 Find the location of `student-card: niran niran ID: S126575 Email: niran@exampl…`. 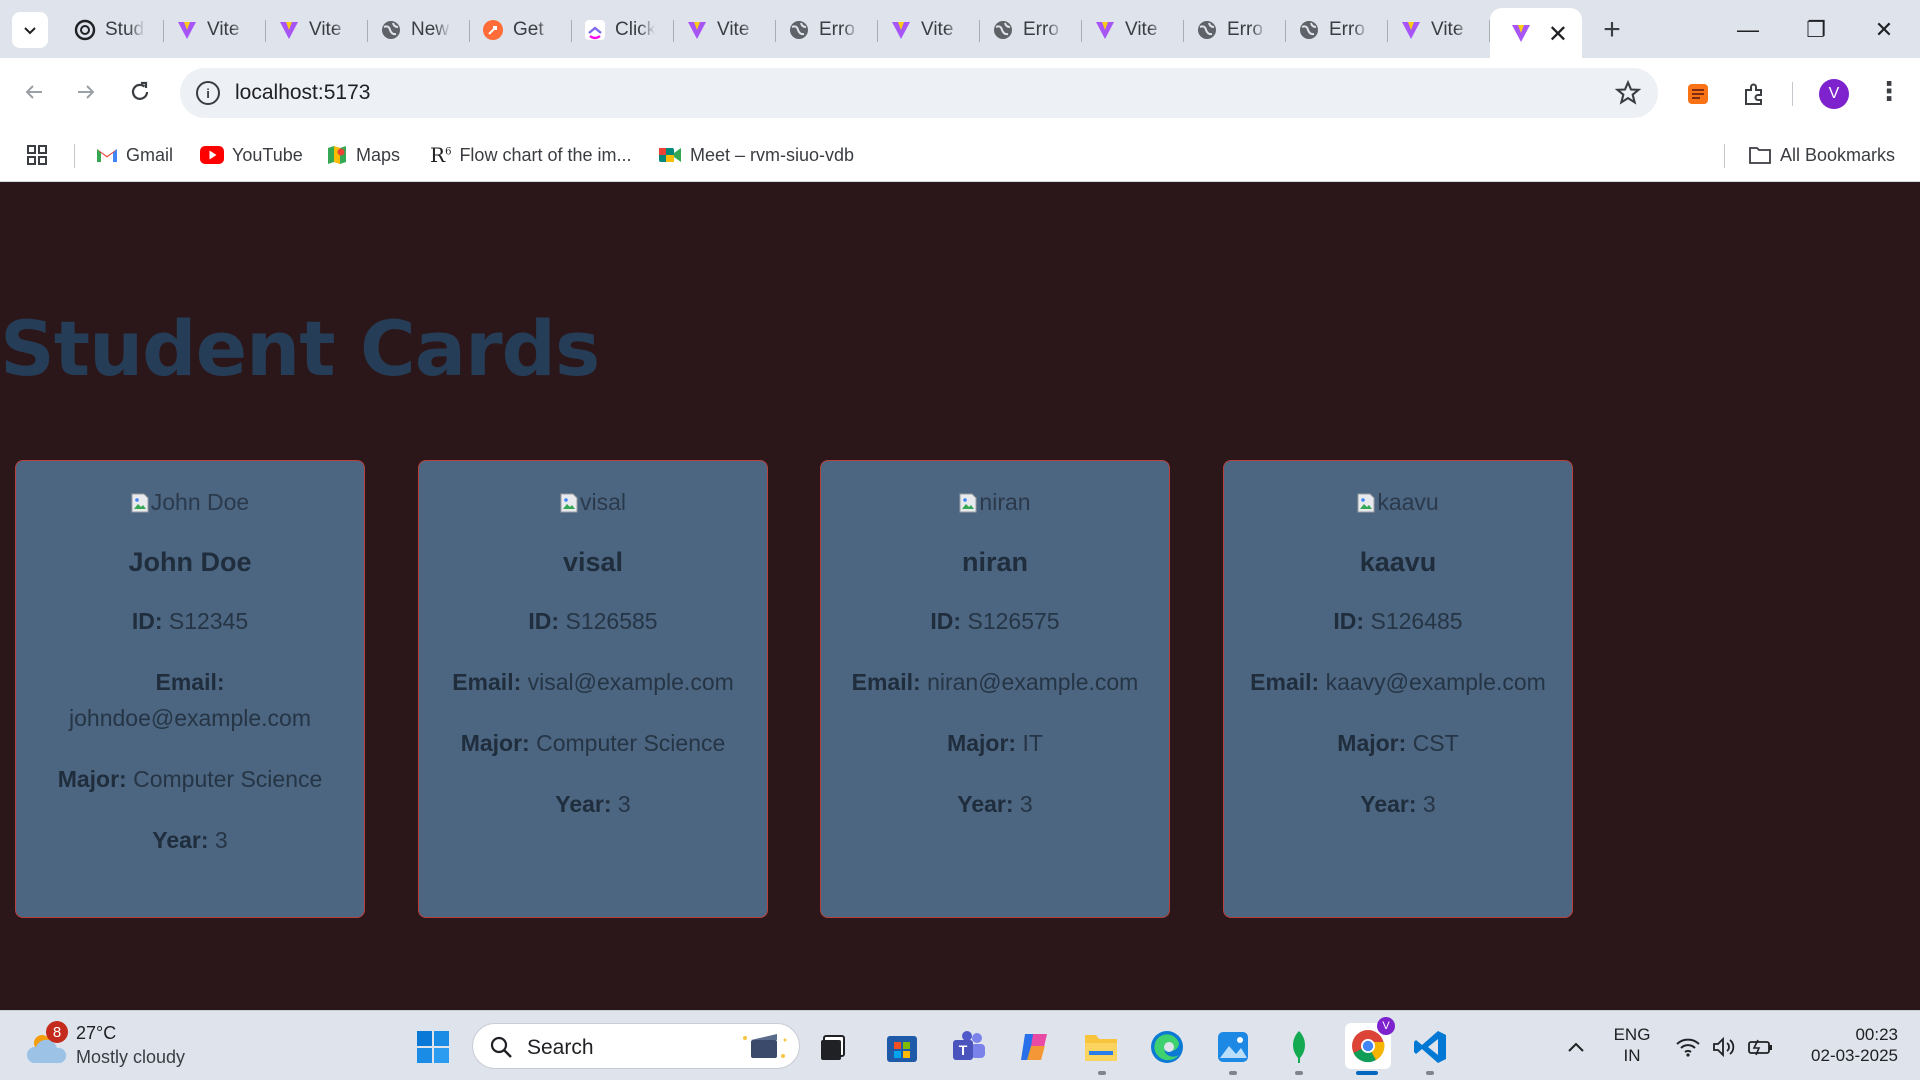

student-card: niran niran ID: S126575 Email: niran@exampl… is located at coordinates (995, 689).